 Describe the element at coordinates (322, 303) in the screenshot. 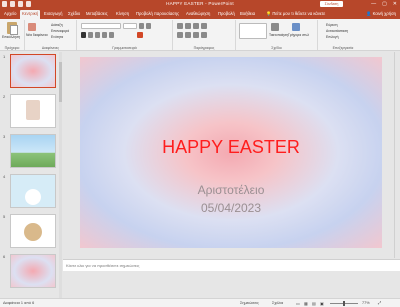

I see `slideshow-view-icon: ▣` at that location.